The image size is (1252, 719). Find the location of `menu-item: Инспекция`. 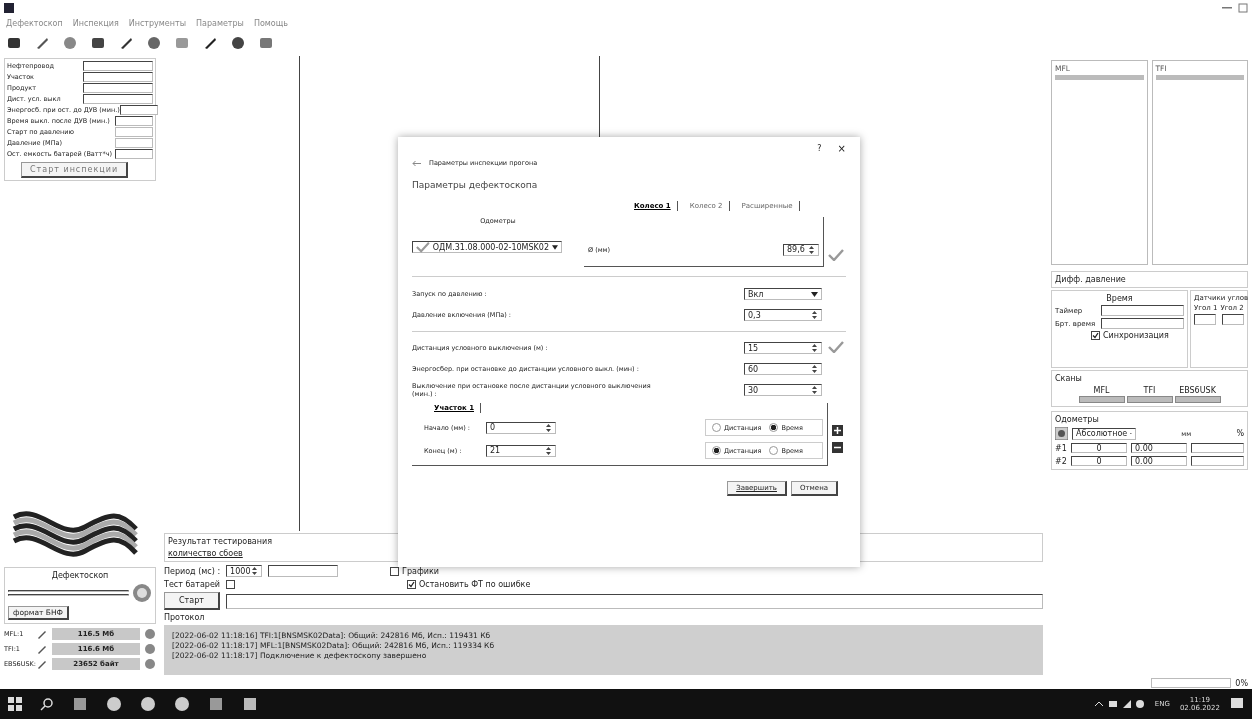

menu-item: Инспекция is located at coordinates (95, 23).